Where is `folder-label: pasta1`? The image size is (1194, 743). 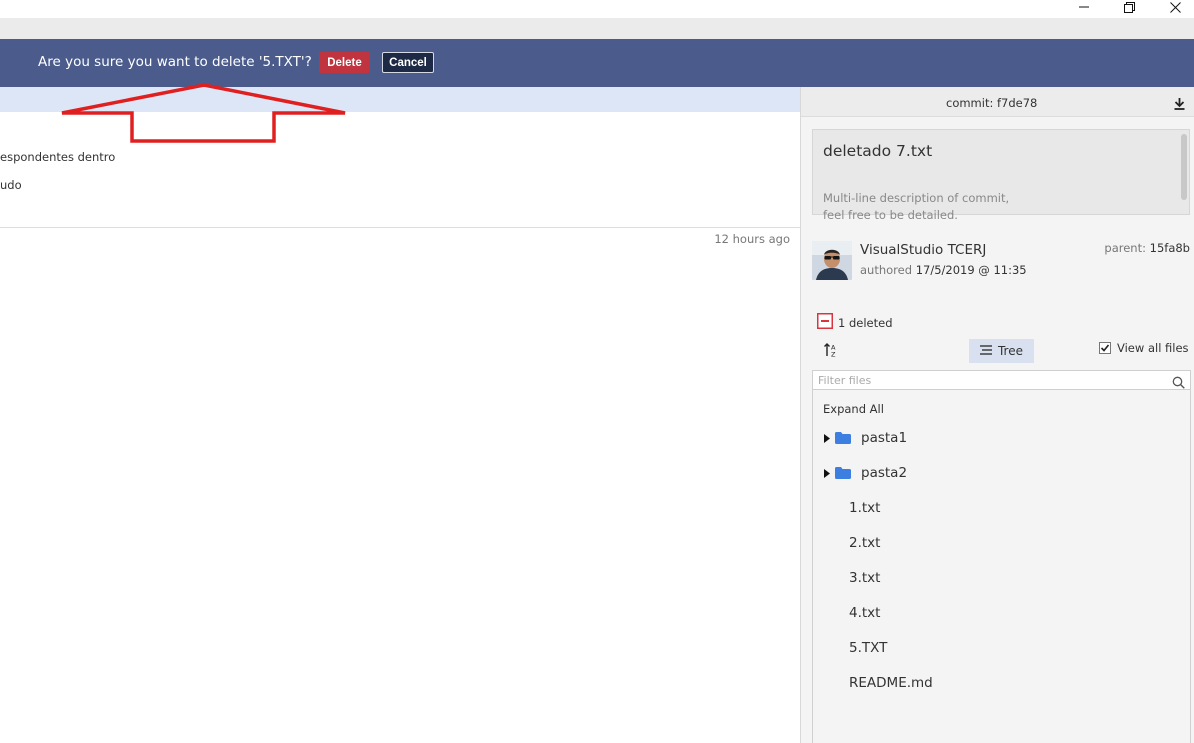
folder-label: pasta1 is located at coordinates (884, 438).